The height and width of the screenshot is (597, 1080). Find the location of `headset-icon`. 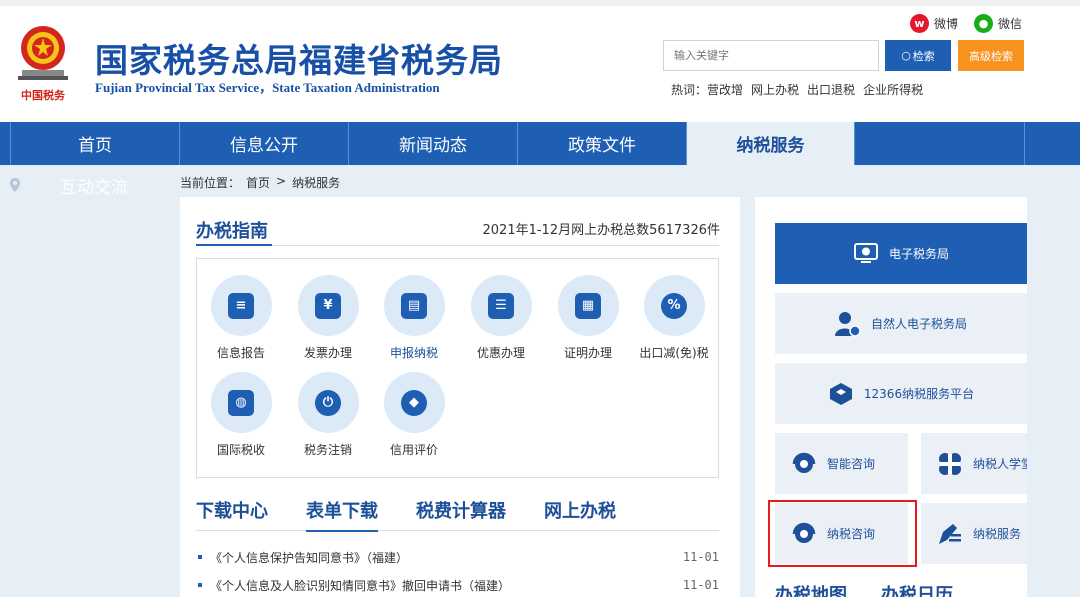

headset-icon is located at coordinates (804, 464).